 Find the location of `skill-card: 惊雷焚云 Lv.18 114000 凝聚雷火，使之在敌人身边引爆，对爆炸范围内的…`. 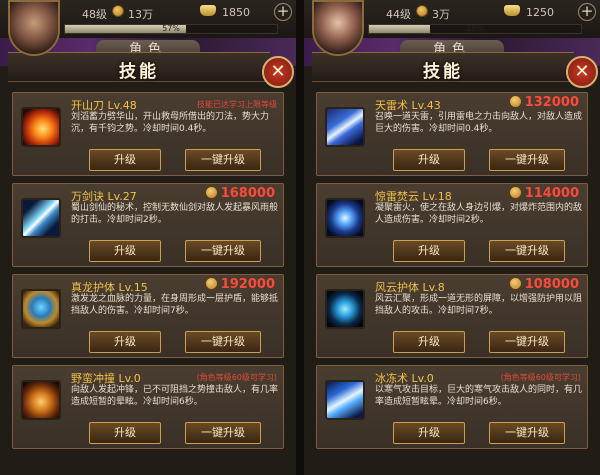

skill-card: 惊雷焚云 Lv.18 114000 凝聚雷火，使之在敌人身边引爆，对爆炸范围内的… is located at coordinates (452, 225).